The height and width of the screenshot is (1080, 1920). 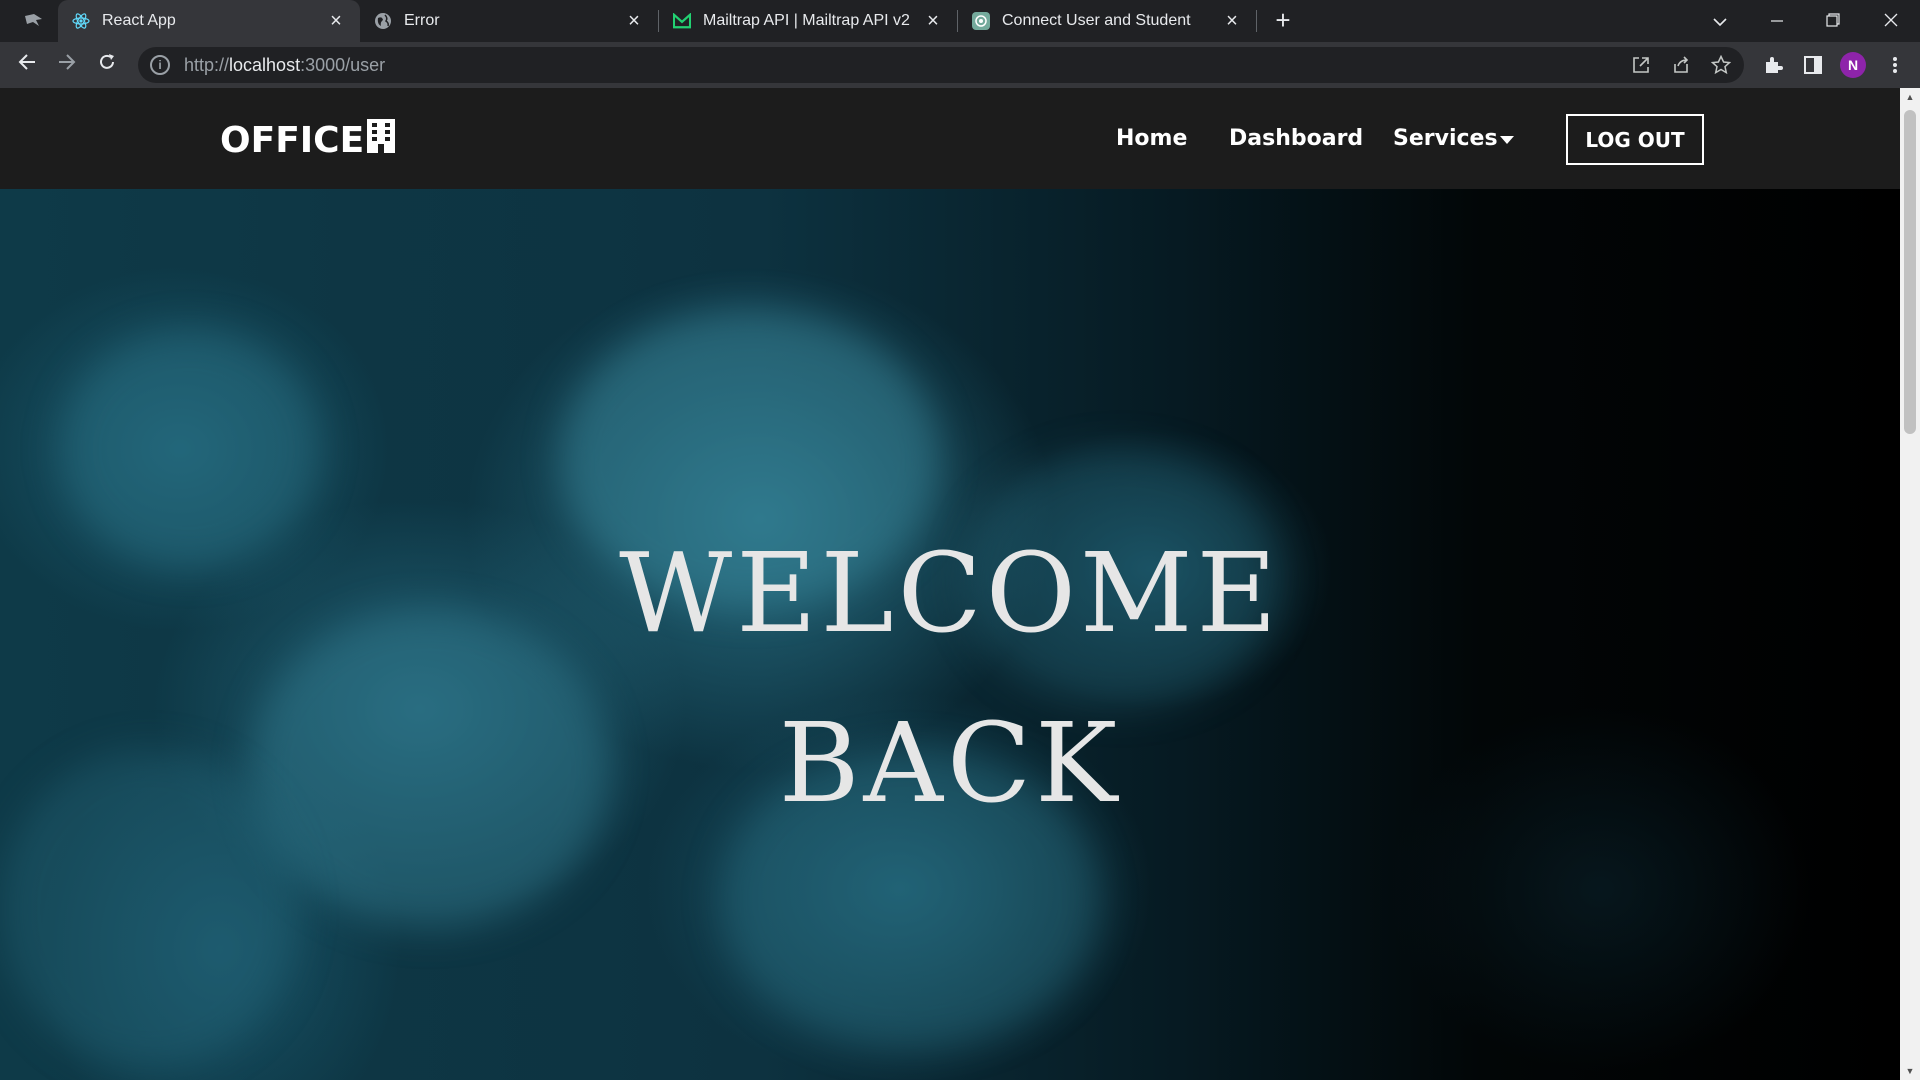 I want to click on welcome-line-2: BACK, so click(x=950, y=763).